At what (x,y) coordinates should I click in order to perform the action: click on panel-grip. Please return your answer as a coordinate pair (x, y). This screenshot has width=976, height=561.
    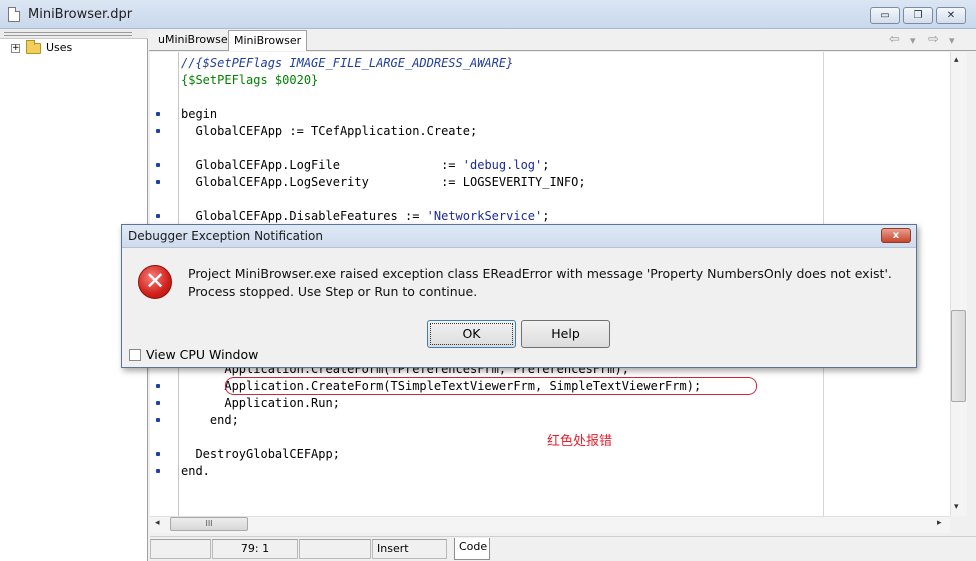
    Looking at the image, I should click on (74, 34).